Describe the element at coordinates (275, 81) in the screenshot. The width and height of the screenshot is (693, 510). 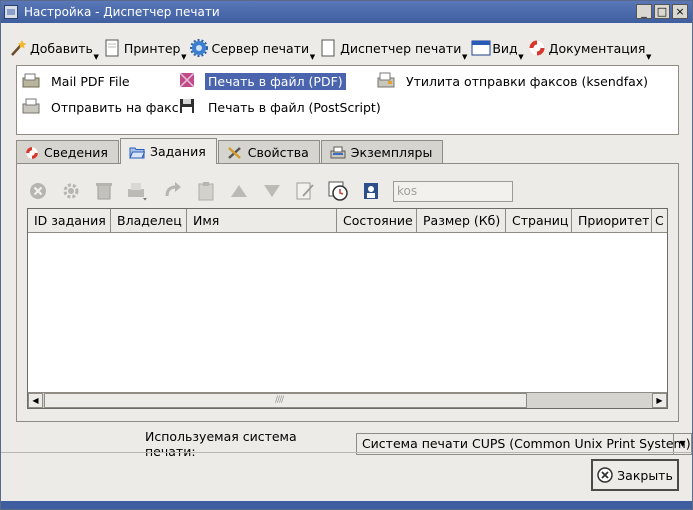
I see `printer-print-to-pdf-label: Печать в файл (PDF)` at that location.